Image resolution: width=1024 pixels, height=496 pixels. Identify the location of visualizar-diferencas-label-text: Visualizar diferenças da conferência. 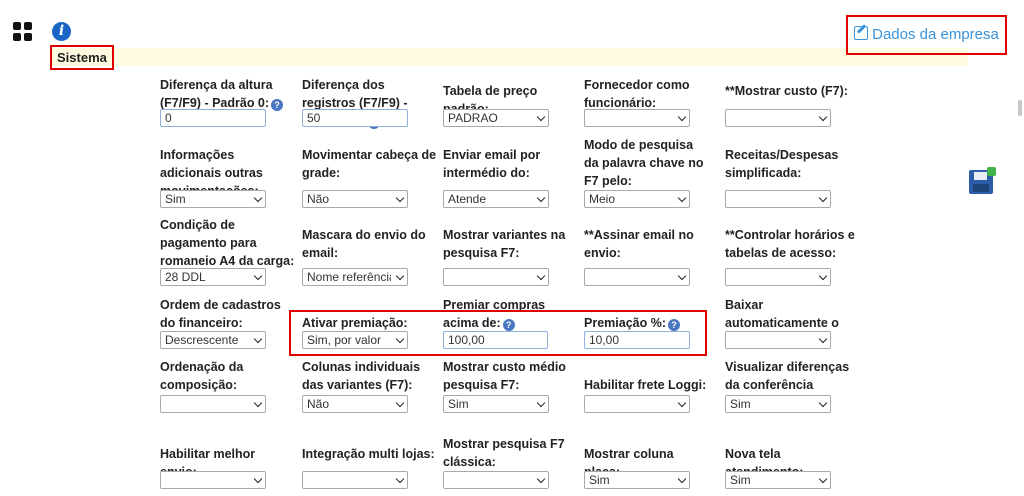
(787, 376).